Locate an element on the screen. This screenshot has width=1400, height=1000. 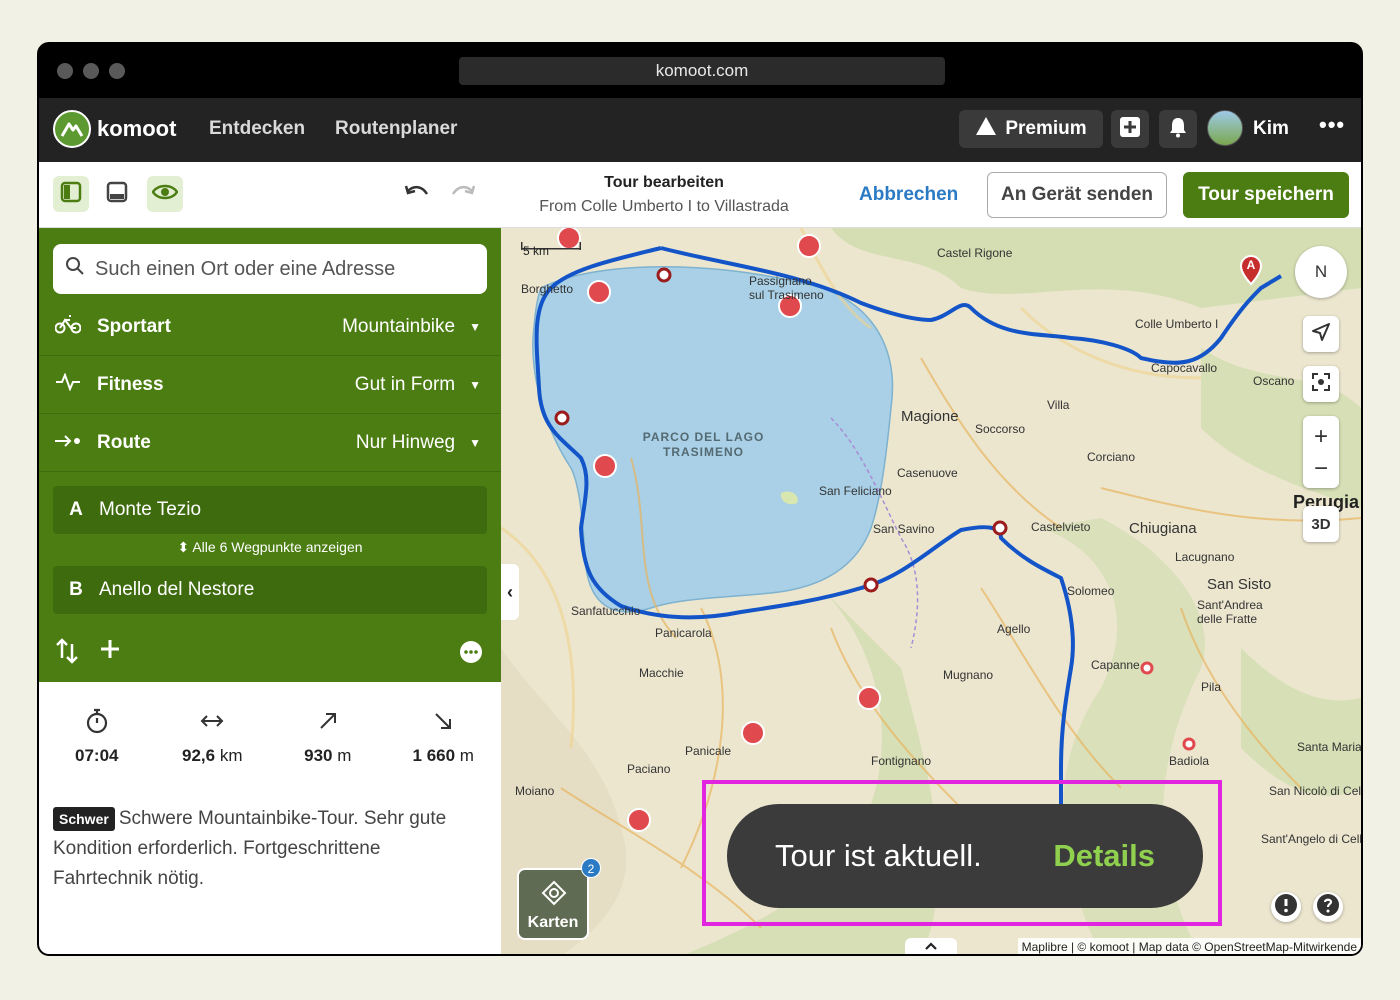
page-title: Tour bearbeiten is located at coordinates (664, 182).